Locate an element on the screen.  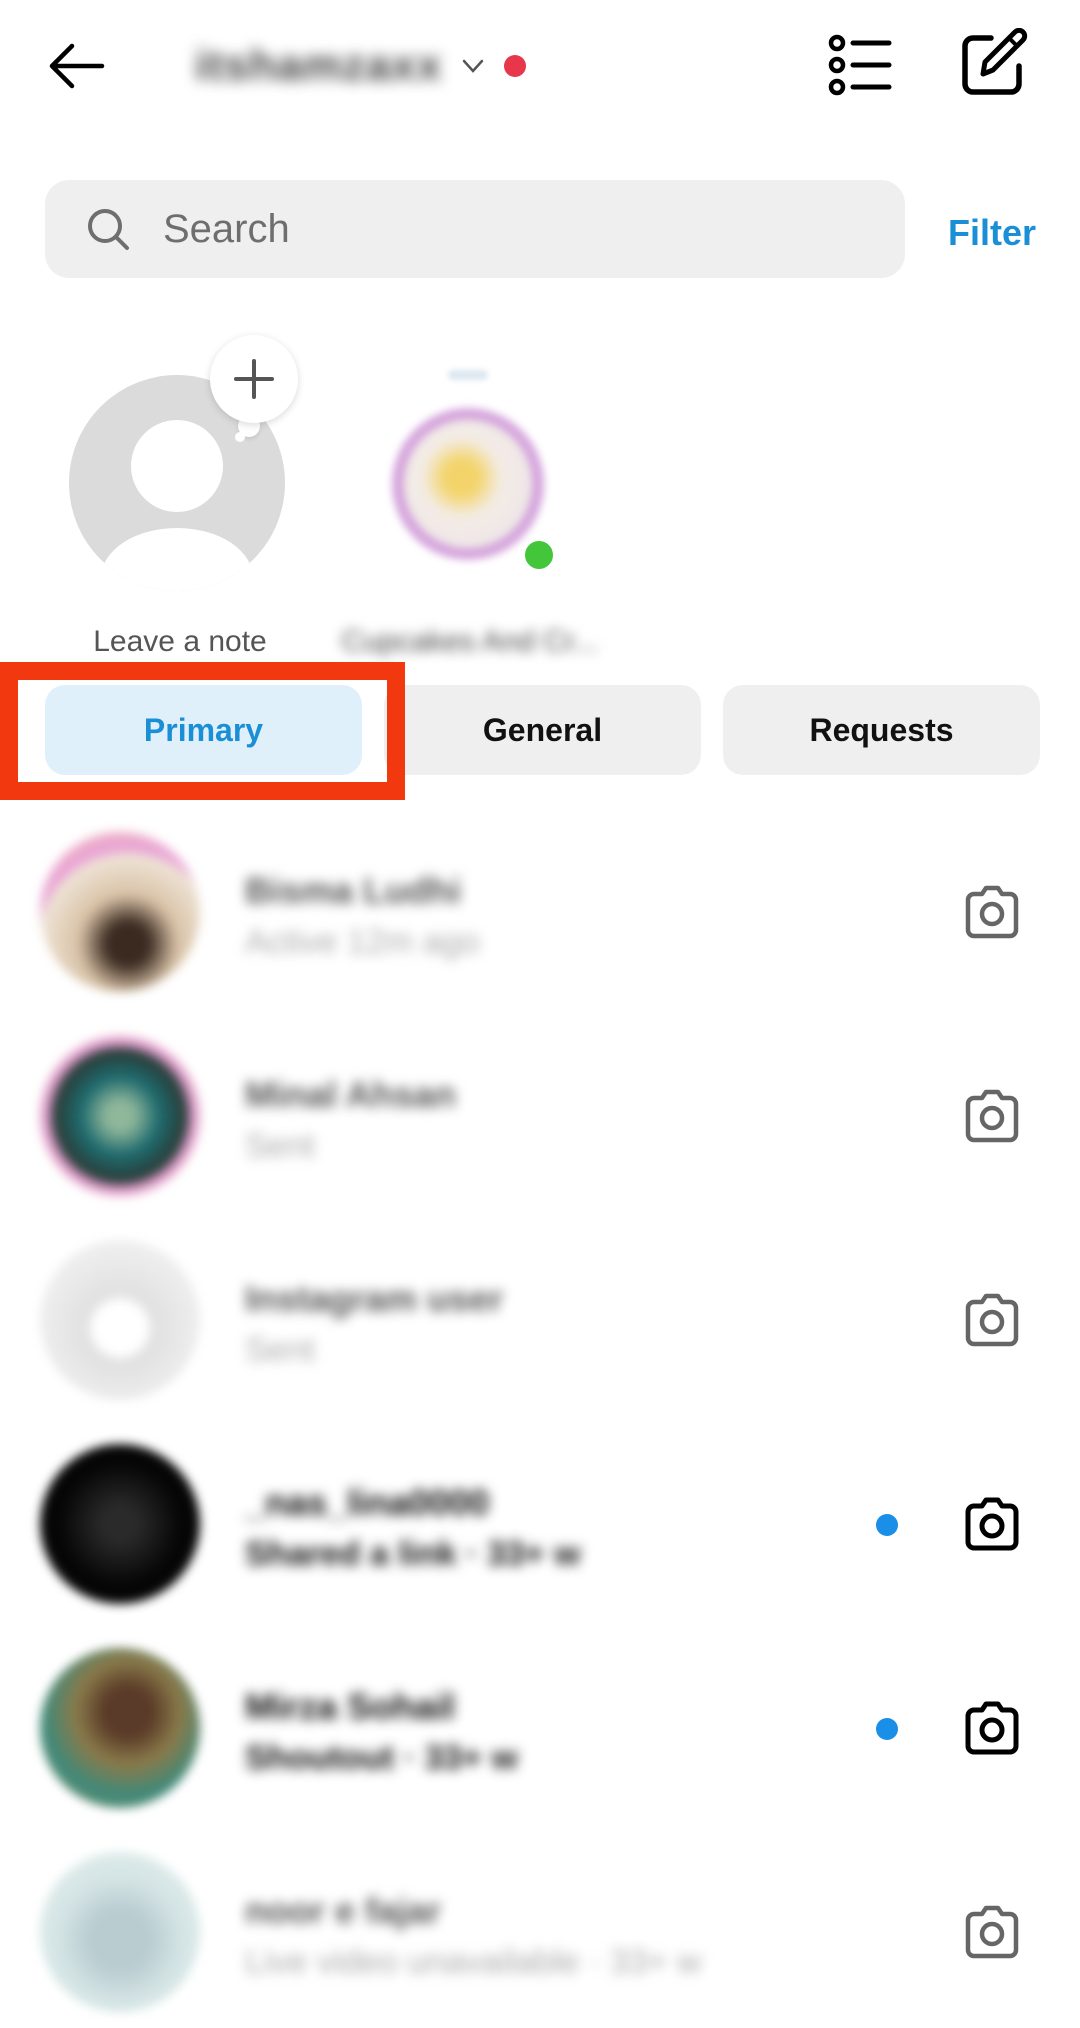
thread-row: Bisma Ludhi Active 12m ago is located at coordinates (540, 912).